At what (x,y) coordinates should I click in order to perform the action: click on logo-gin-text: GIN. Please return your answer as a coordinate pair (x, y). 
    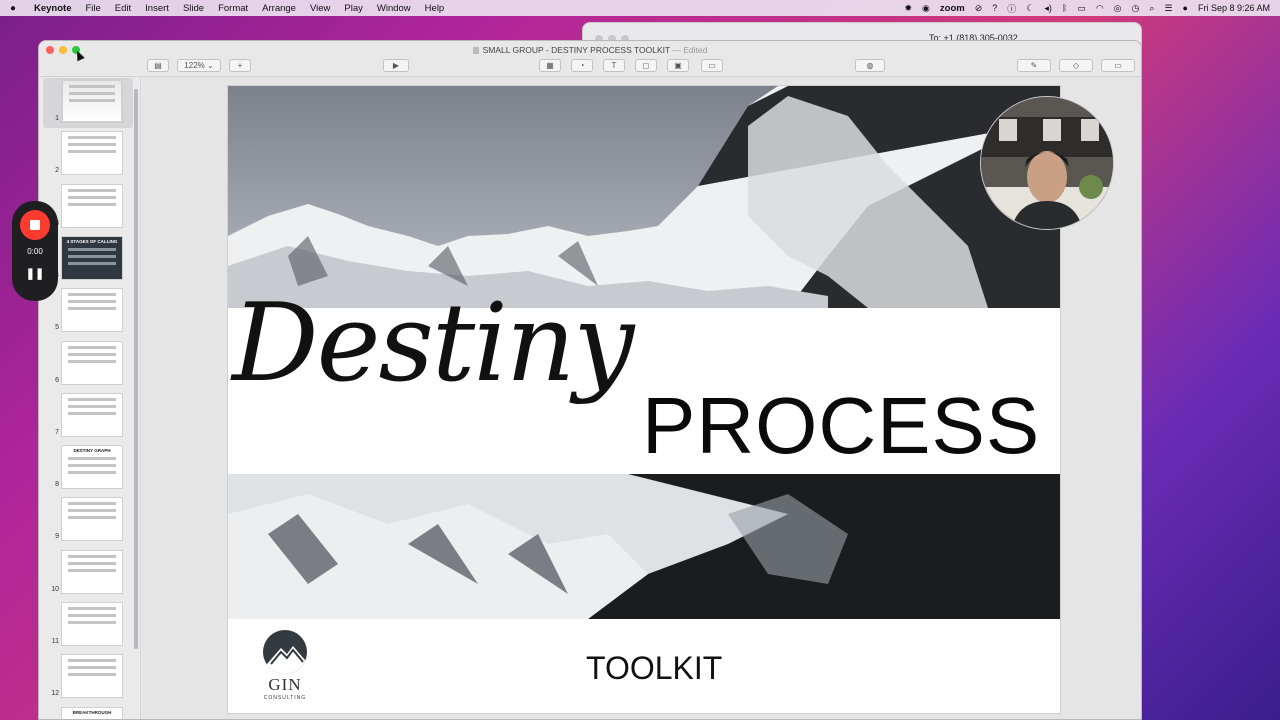
    Looking at the image, I should click on (285, 684).